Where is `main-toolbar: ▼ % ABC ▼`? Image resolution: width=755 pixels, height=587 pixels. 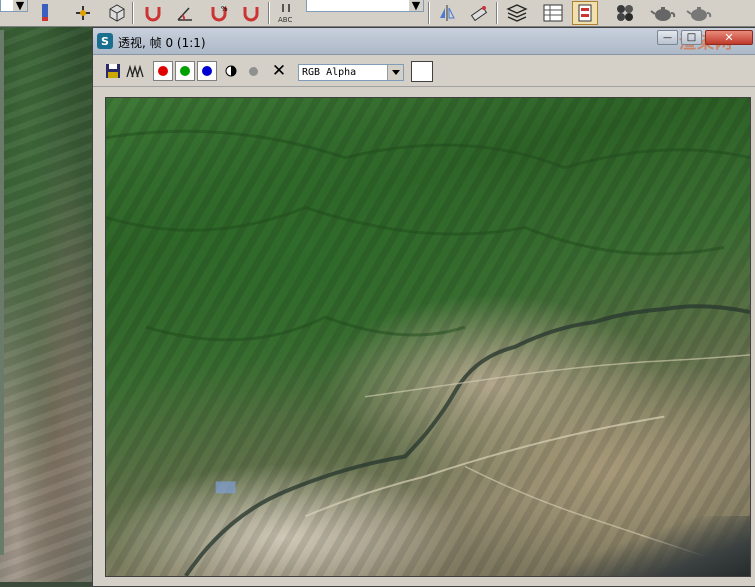 main-toolbar: ▼ % ABC ▼ is located at coordinates (377, 13).